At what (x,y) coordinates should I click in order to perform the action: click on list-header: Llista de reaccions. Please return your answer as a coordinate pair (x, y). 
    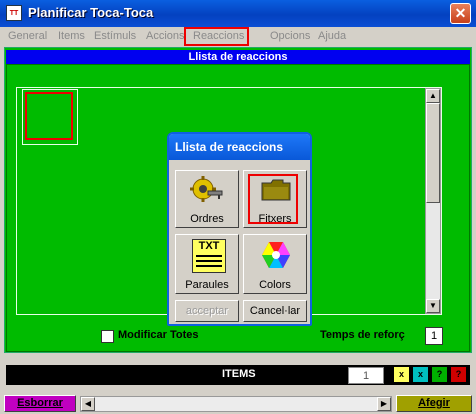
    Looking at the image, I should click on (238, 57).